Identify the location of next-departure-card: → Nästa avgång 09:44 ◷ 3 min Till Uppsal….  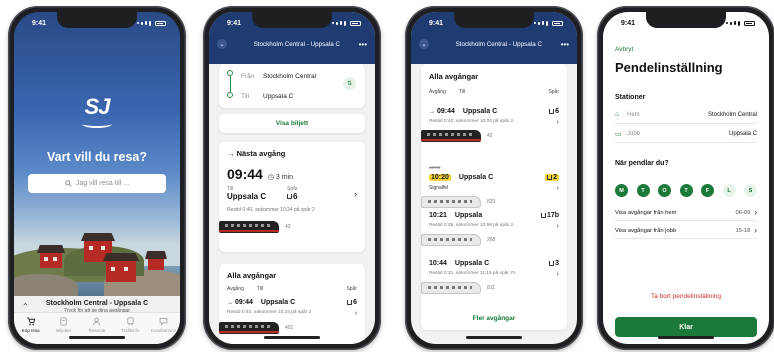
(292, 197).